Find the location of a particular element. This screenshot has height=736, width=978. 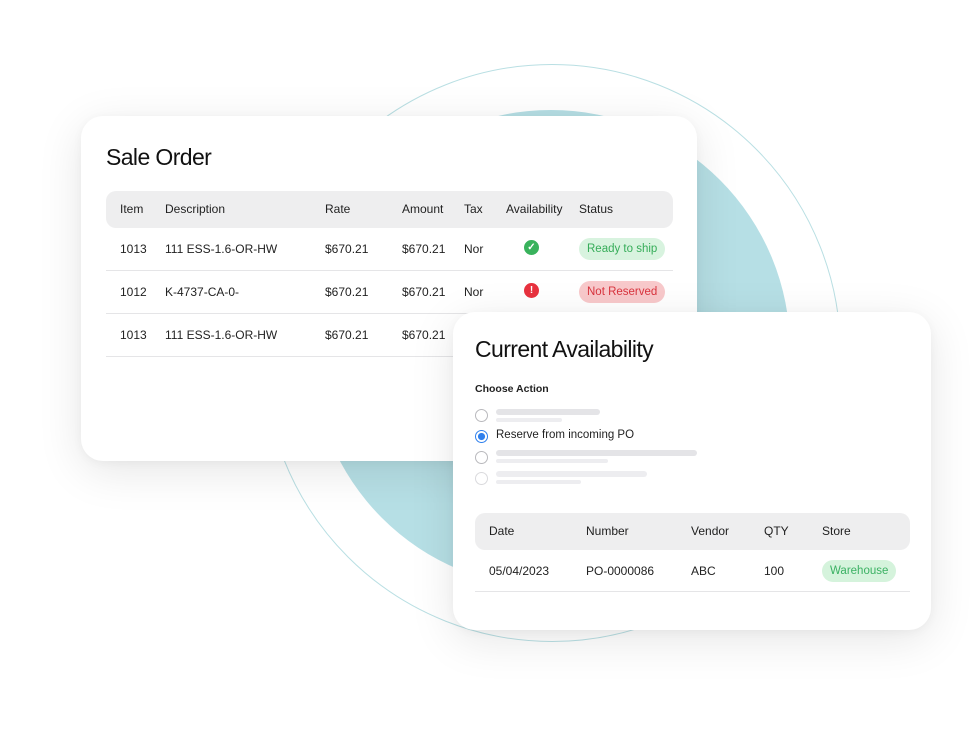

choose-action-label: Choose Action is located at coordinates (512, 389).